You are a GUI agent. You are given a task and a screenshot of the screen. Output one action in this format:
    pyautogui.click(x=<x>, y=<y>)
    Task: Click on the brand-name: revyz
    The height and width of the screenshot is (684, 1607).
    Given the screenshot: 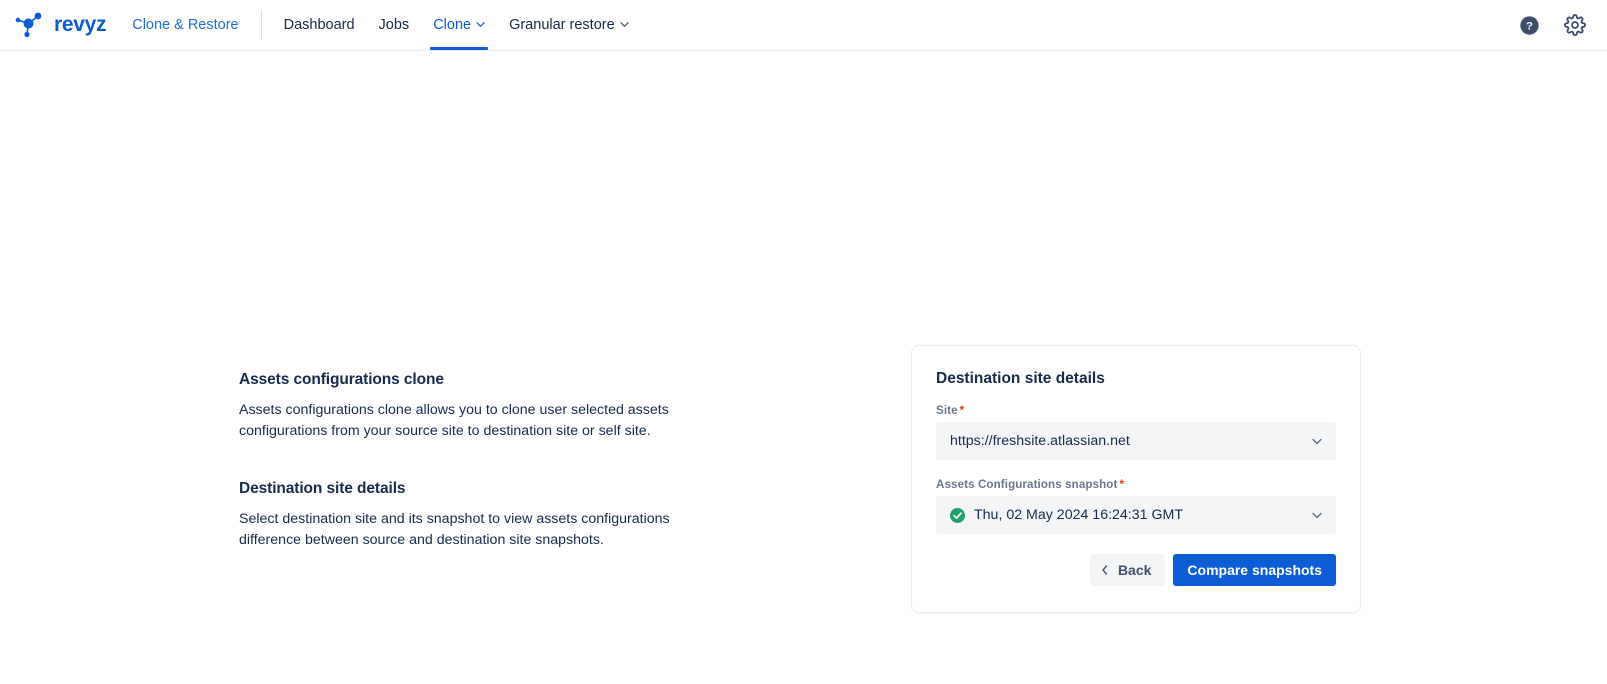 What is the action you would take?
    pyautogui.click(x=80, y=24)
    